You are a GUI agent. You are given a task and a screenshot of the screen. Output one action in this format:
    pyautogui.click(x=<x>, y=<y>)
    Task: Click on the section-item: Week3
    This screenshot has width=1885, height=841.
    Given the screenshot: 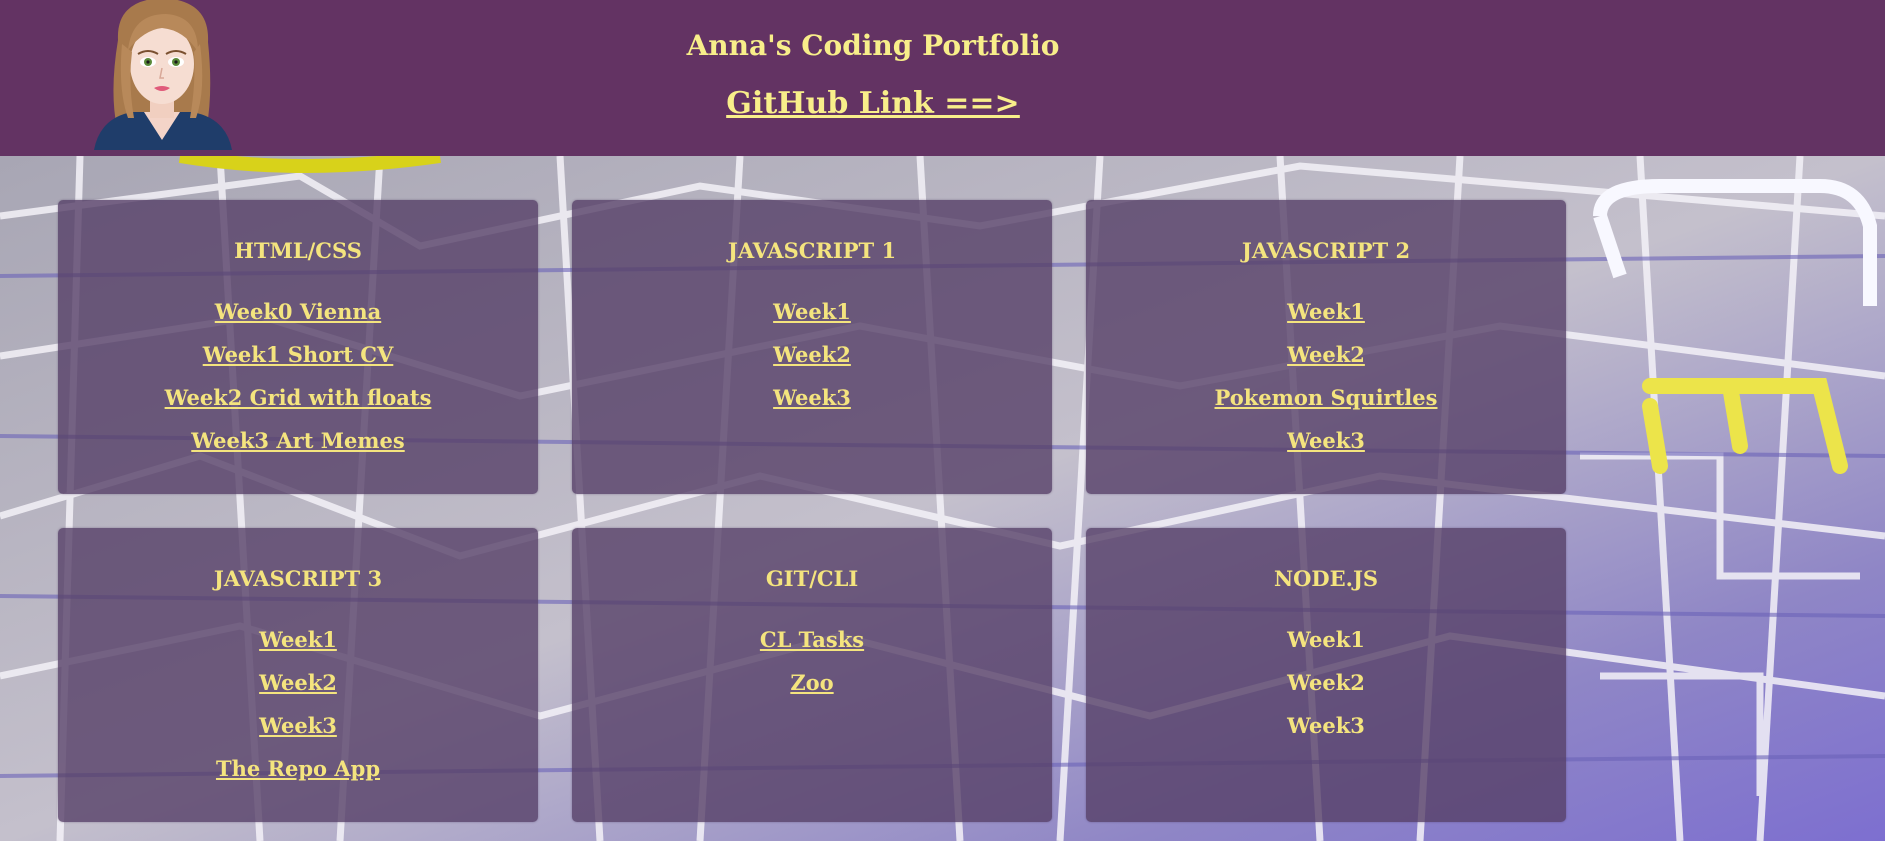 What is the action you would take?
    pyautogui.click(x=1326, y=725)
    